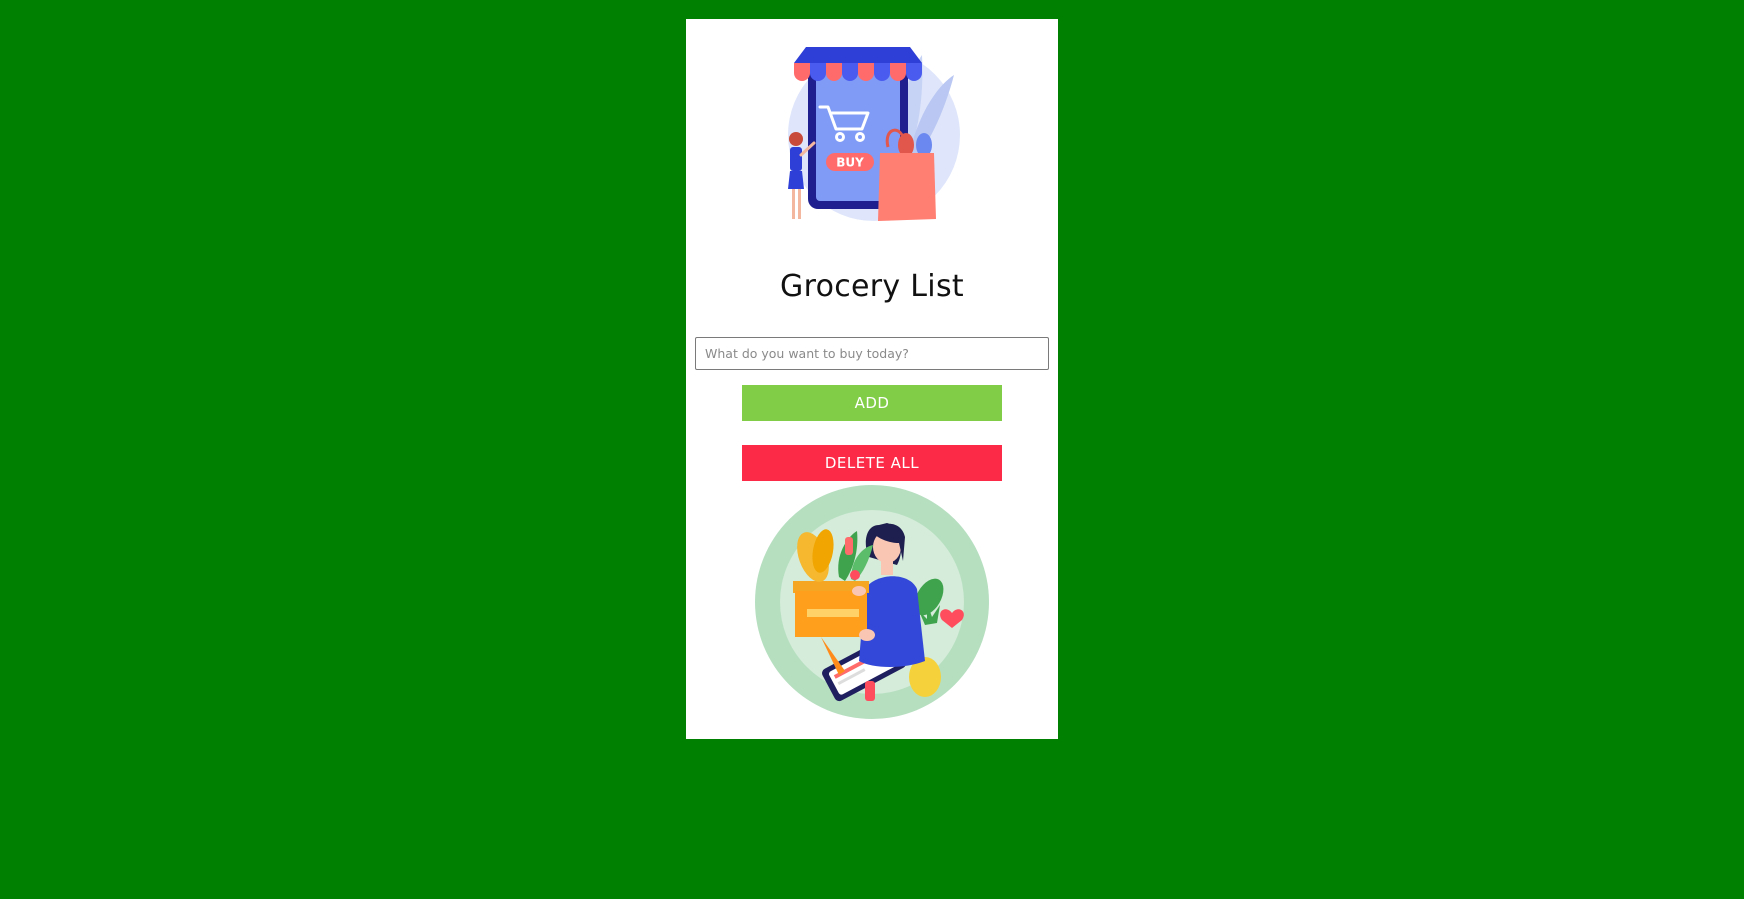  I want to click on buy-badge-text: BUY, so click(850, 163).